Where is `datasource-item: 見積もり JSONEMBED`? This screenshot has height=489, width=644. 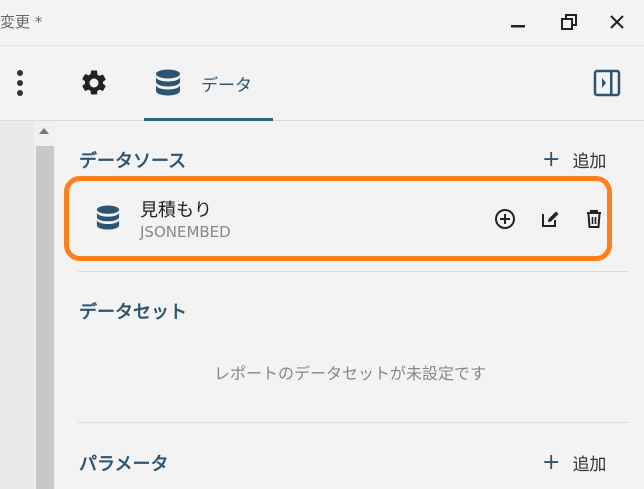
datasource-item: 見積もり JSONEMBED is located at coordinates (338, 218).